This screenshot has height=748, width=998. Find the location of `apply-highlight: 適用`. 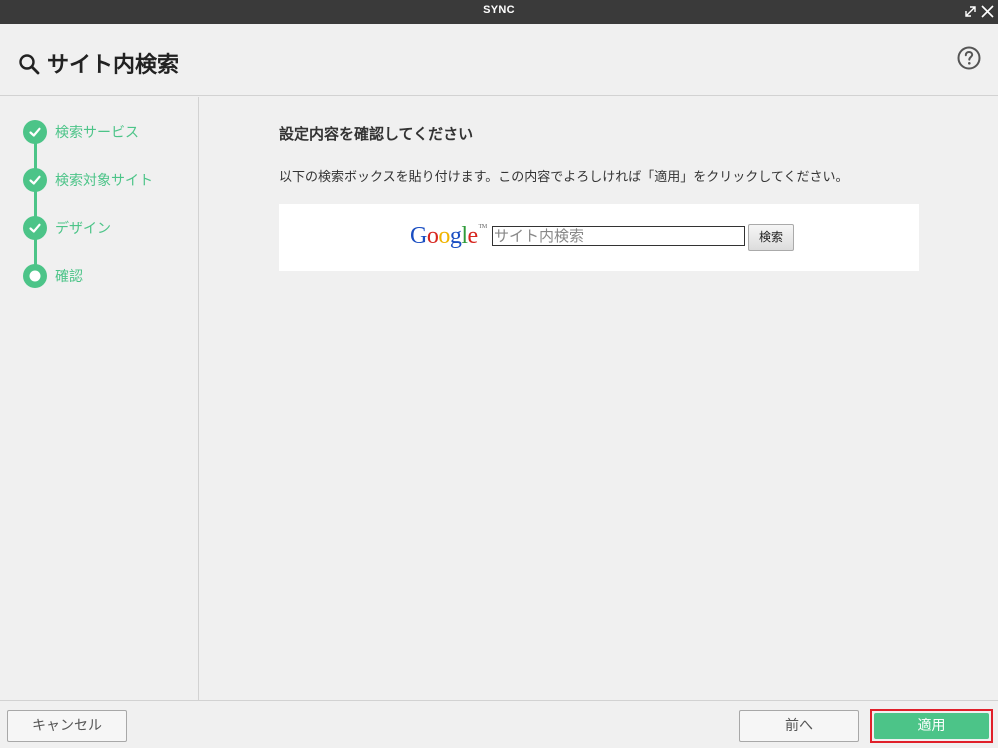

apply-highlight: 適用 is located at coordinates (931, 726).